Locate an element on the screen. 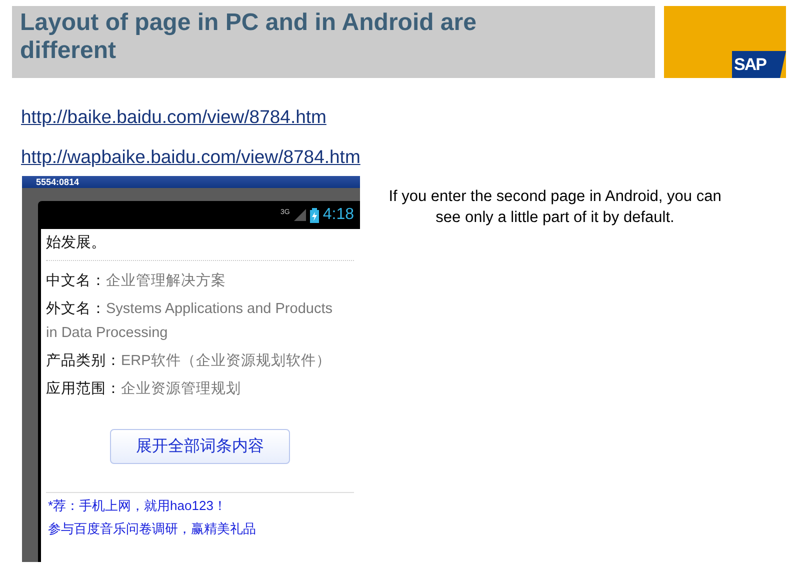 The width and height of the screenshot is (792, 564). signal-icon is located at coordinates (300, 215).